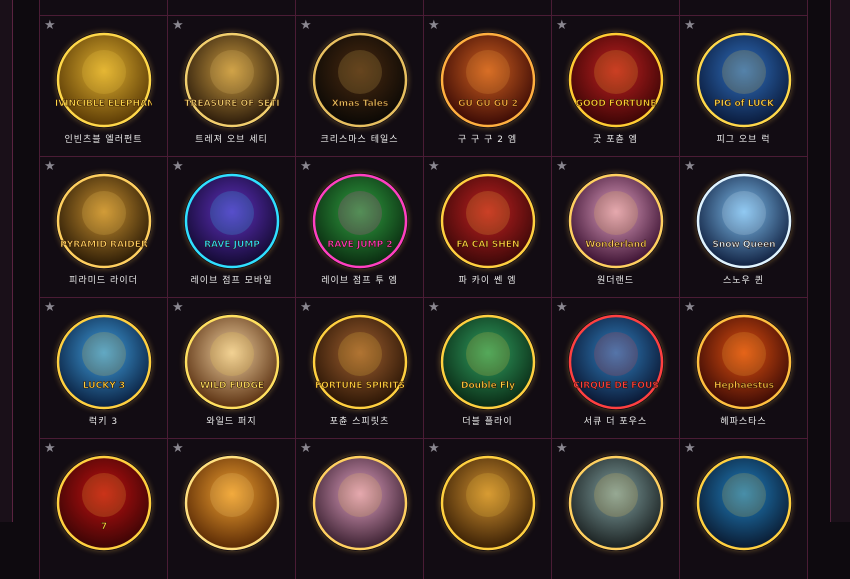 This screenshot has height=579, width=850. What do you see at coordinates (104, 245) in the screenshot?
I see `game-logo-text: PYRAMID RAIDER` at bounding box center [104, 245].